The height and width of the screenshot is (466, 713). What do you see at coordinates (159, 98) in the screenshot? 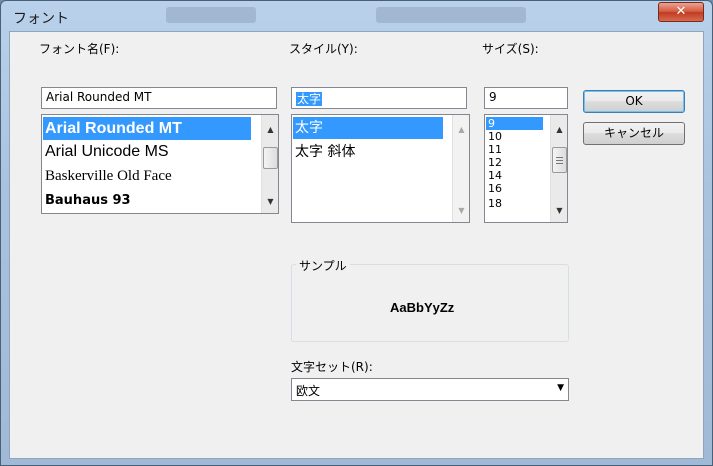
I see `font-name-input: Arial Rounded MT` at bounding box center [159, 98].